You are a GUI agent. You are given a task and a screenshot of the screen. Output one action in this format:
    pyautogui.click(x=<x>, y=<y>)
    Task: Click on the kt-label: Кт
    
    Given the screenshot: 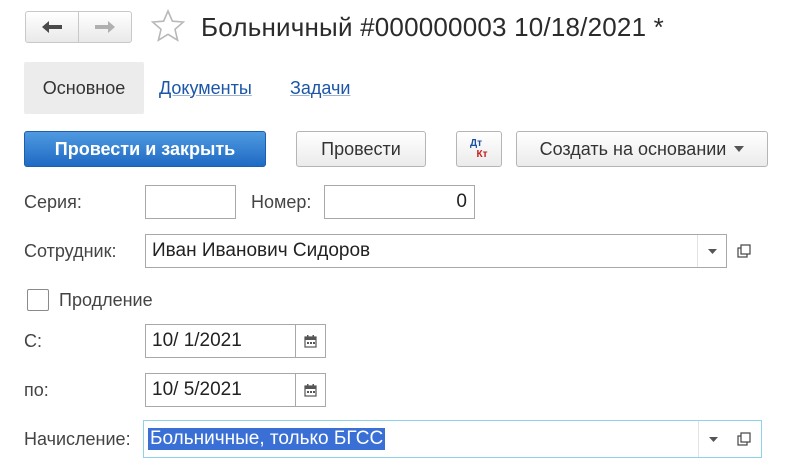 What is the action you would take?
    pyautogui.click(x=482, y=154)
    